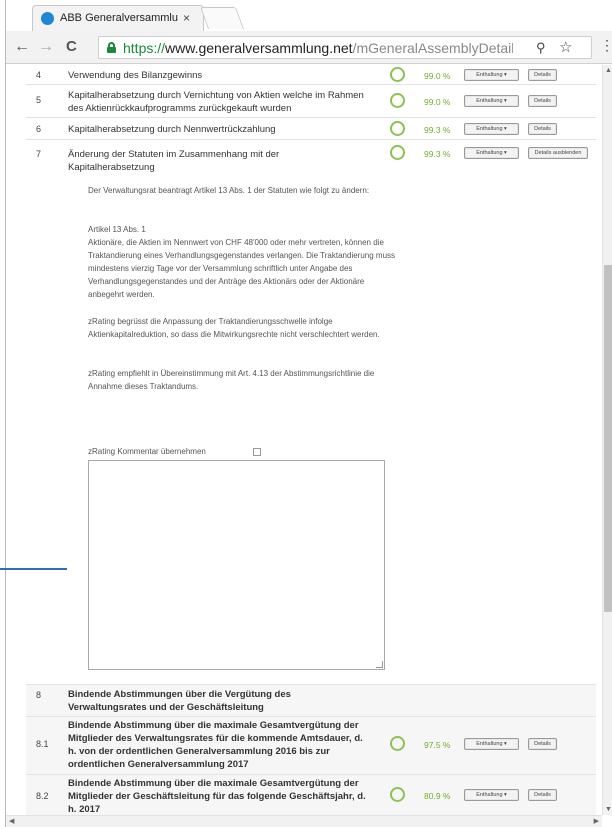 The height and width of the screenshot is (827, 612). What do you see at coordinates (42, 796) in the screenshot?
I see `item-number: 8.2` at bounding box center [42, 796].